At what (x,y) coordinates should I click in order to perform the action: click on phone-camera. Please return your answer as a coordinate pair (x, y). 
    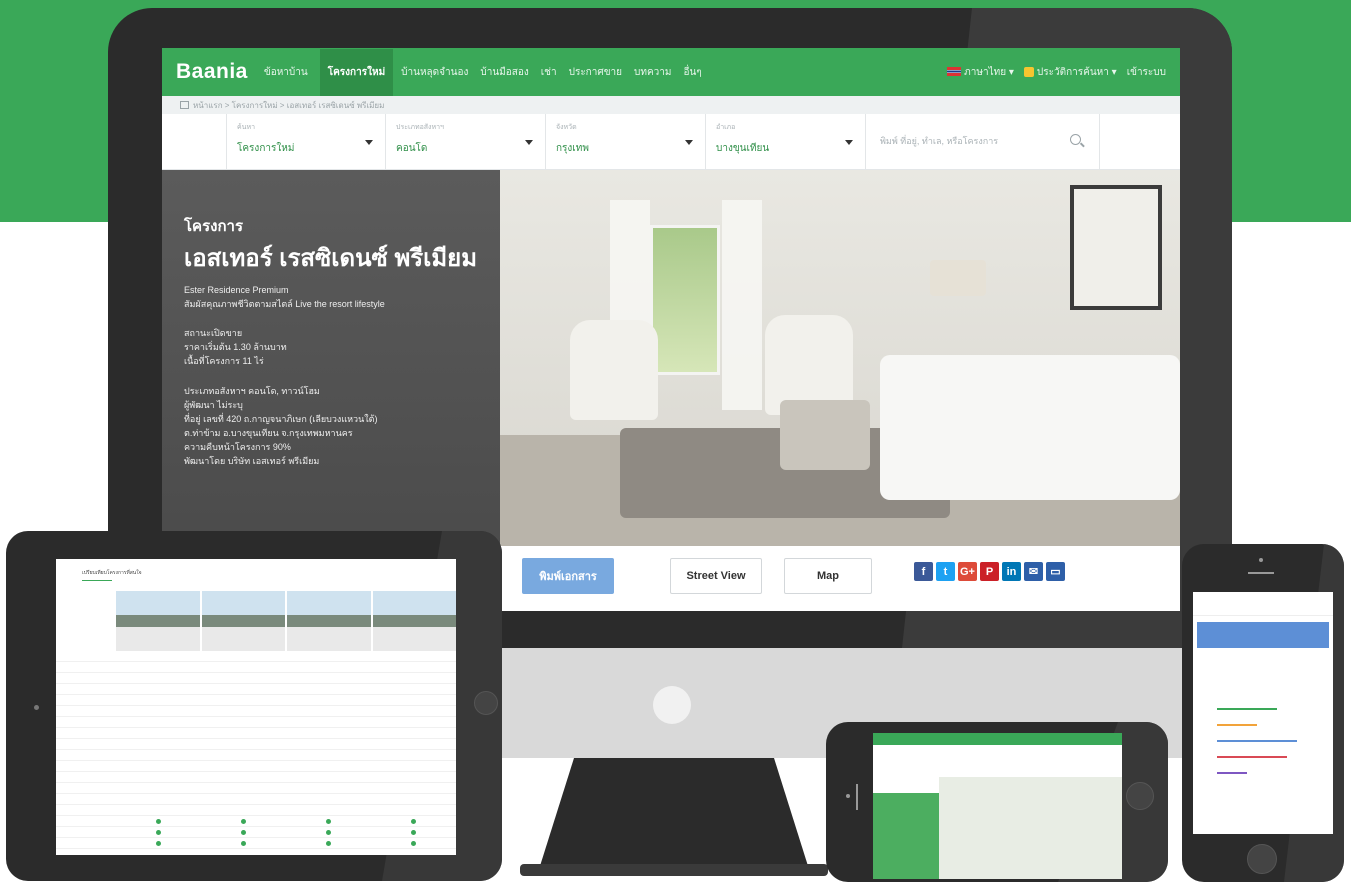
    Looking at the image, I should click on (848, 796).